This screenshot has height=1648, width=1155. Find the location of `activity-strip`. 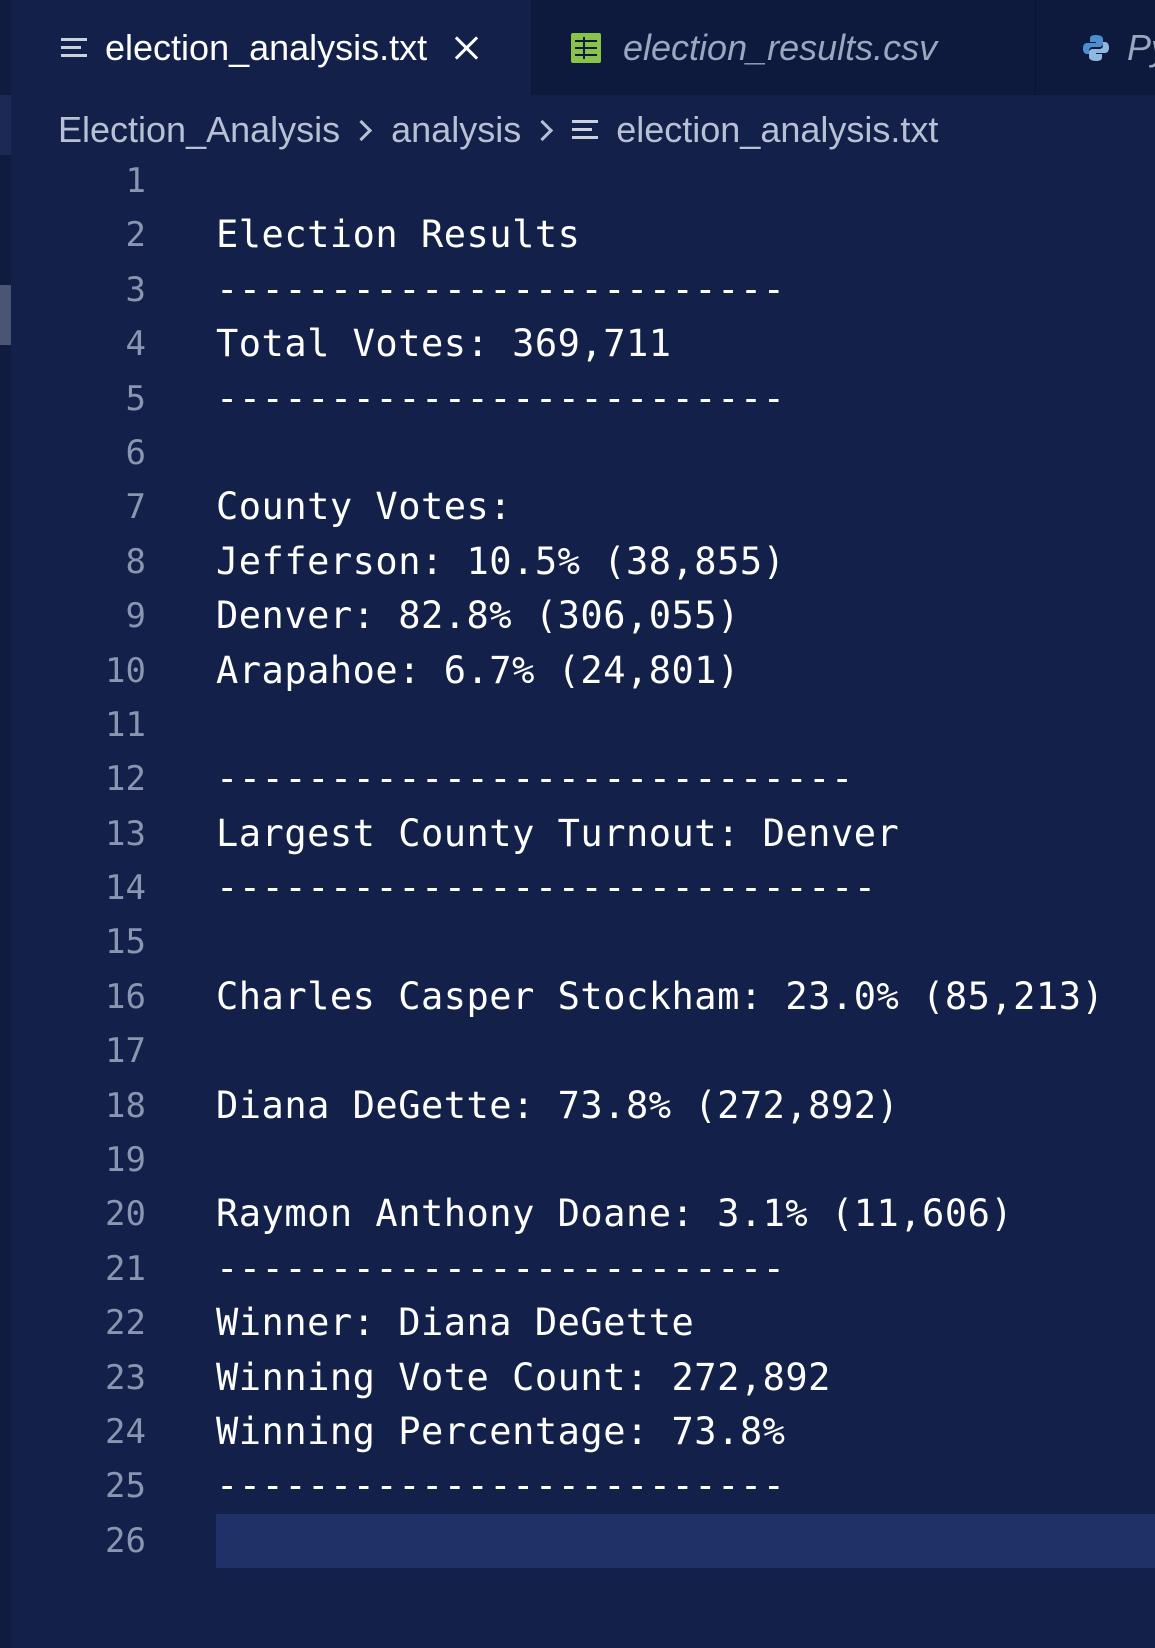

activity-strip is located at coordinates (5, 824).